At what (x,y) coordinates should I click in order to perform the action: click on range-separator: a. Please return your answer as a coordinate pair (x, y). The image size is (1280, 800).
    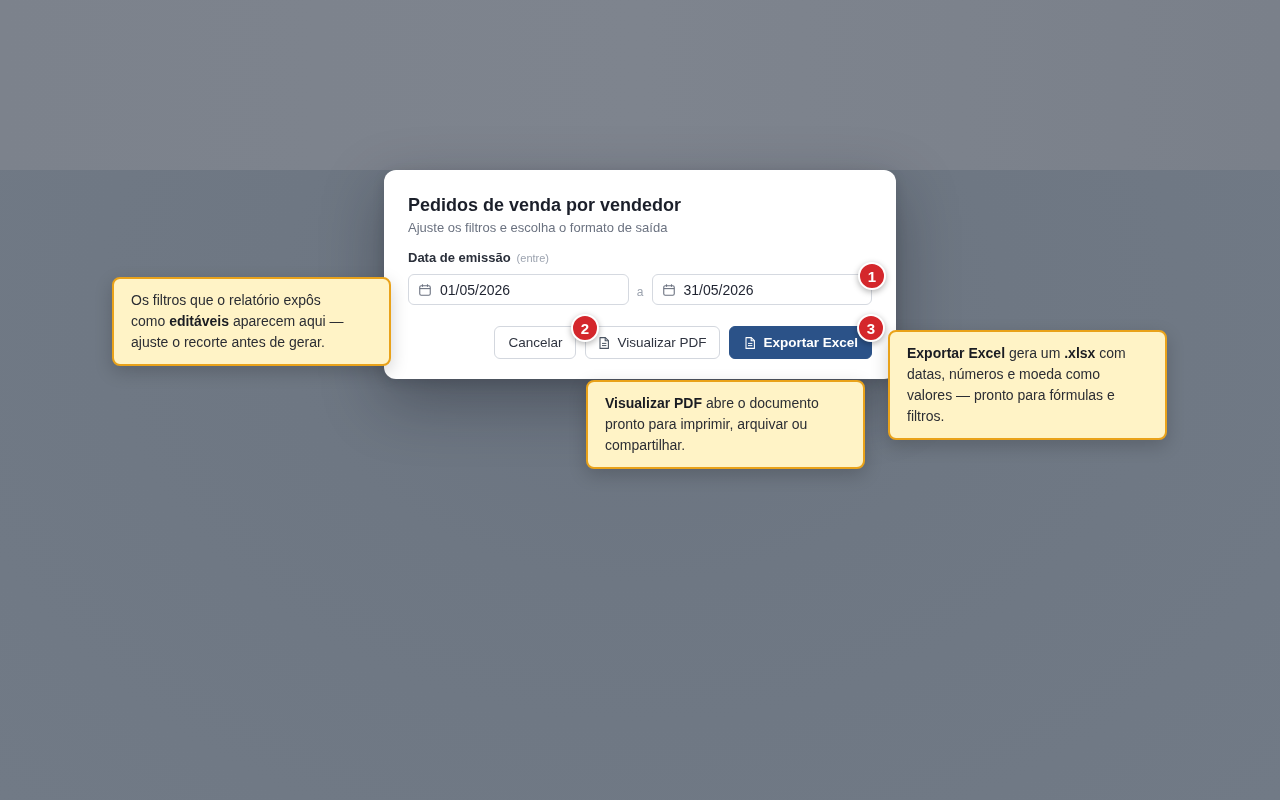
    Looking at the image, I should click on (640, 291).